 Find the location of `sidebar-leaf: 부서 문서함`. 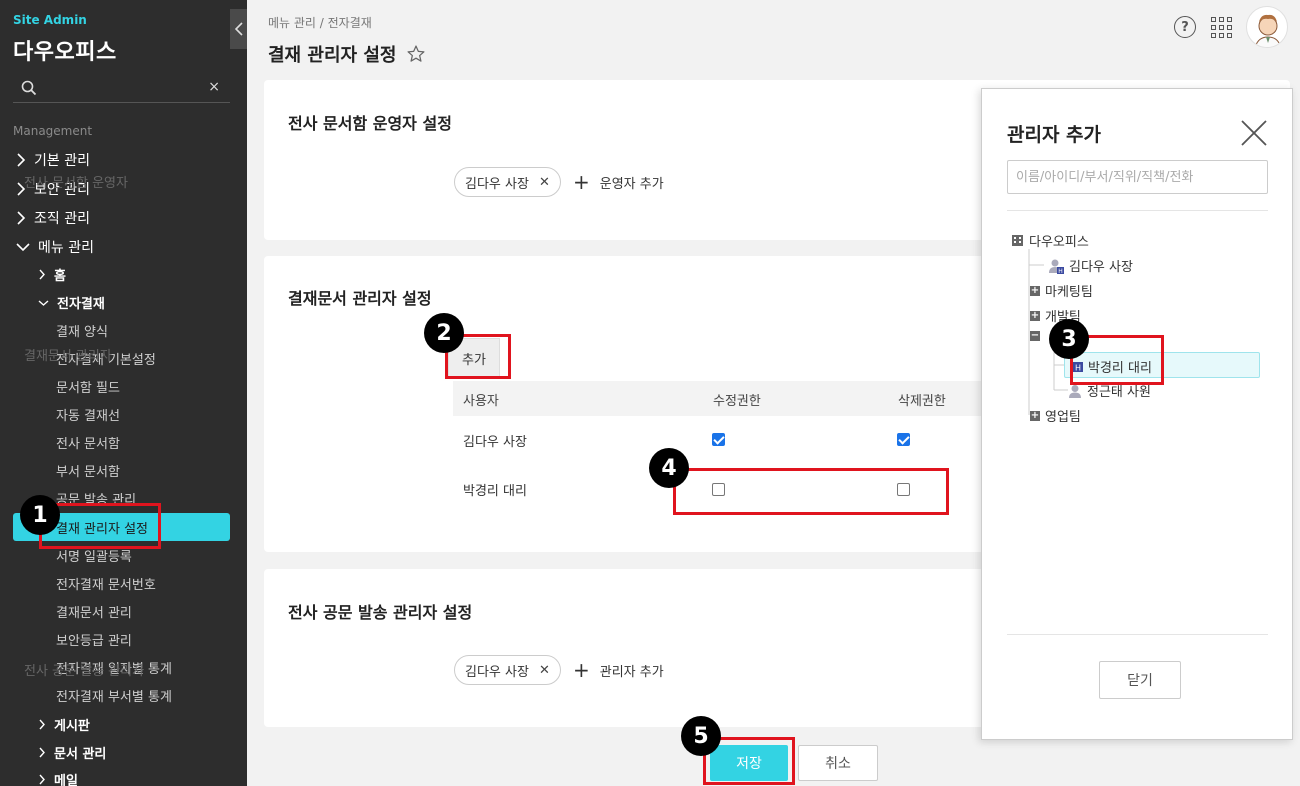

sidebar-leaf: 부서 문서함 is located at coordinates (88, 470).